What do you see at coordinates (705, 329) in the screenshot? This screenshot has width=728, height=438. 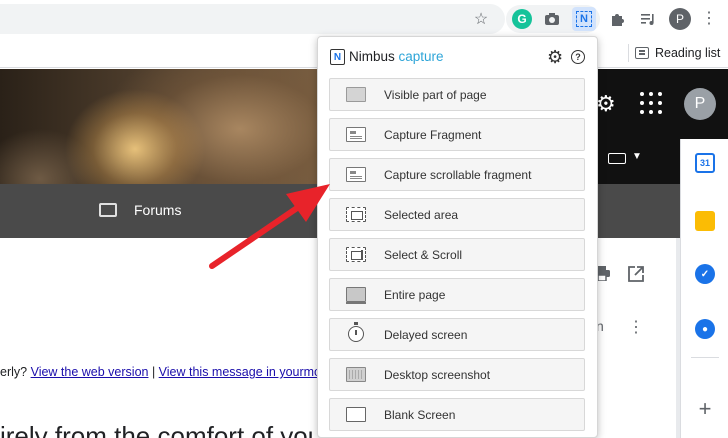 I see `contacts-icon: ●` at bounding box center [705, 329].